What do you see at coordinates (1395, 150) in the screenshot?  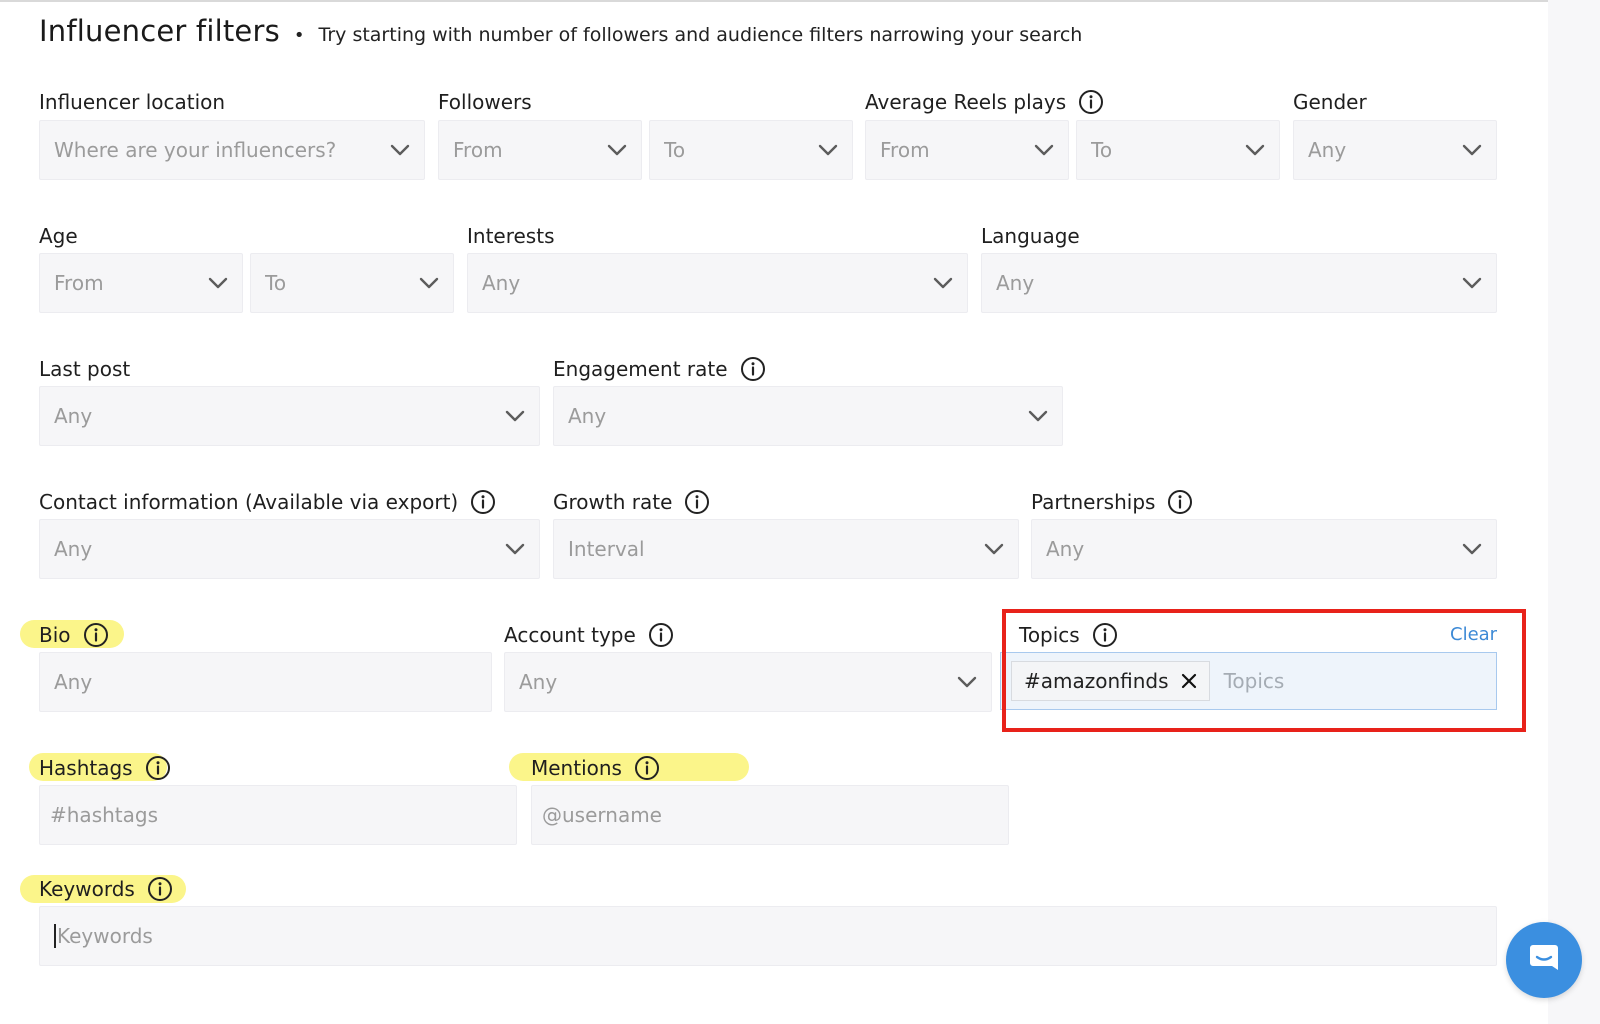 I see `gender-select: Any` at bounding box center [1395, 150].